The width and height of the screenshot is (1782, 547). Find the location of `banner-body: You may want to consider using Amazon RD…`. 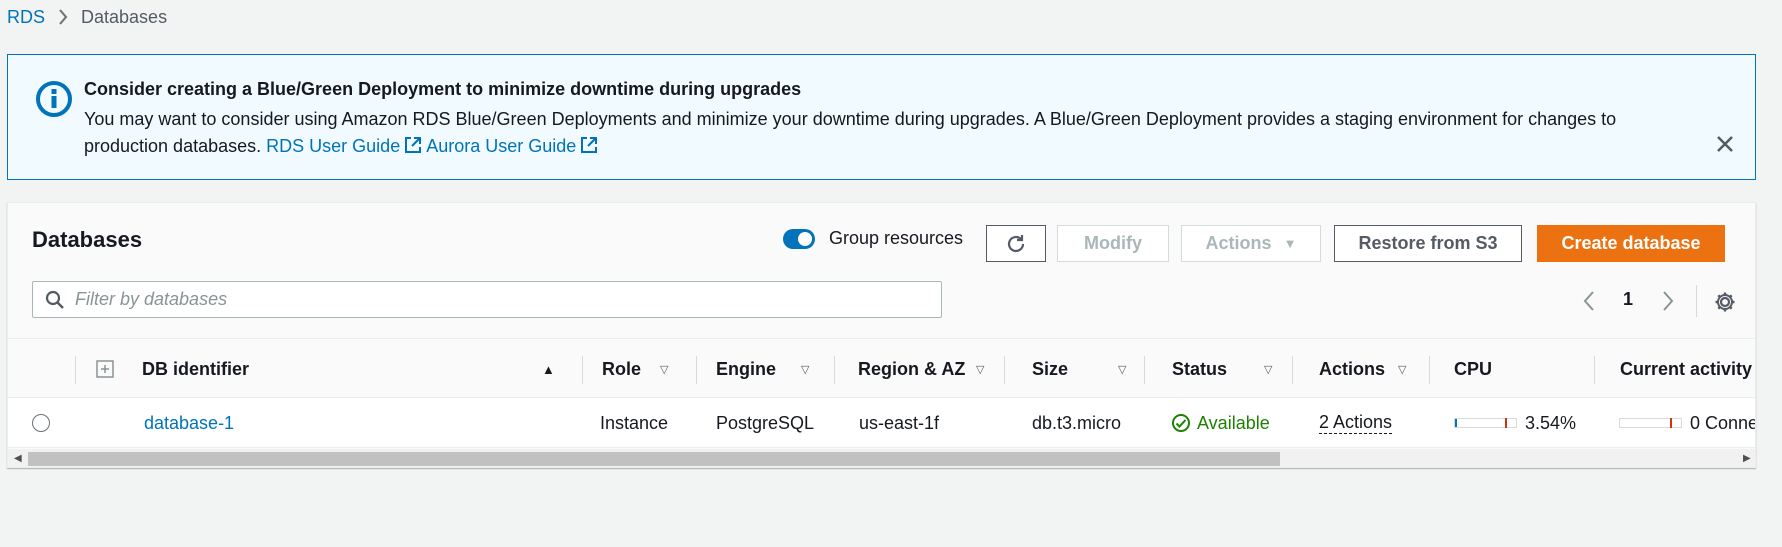

banner-body: You may want to consider using Amazon RD… is located at coordinates (864, 133).